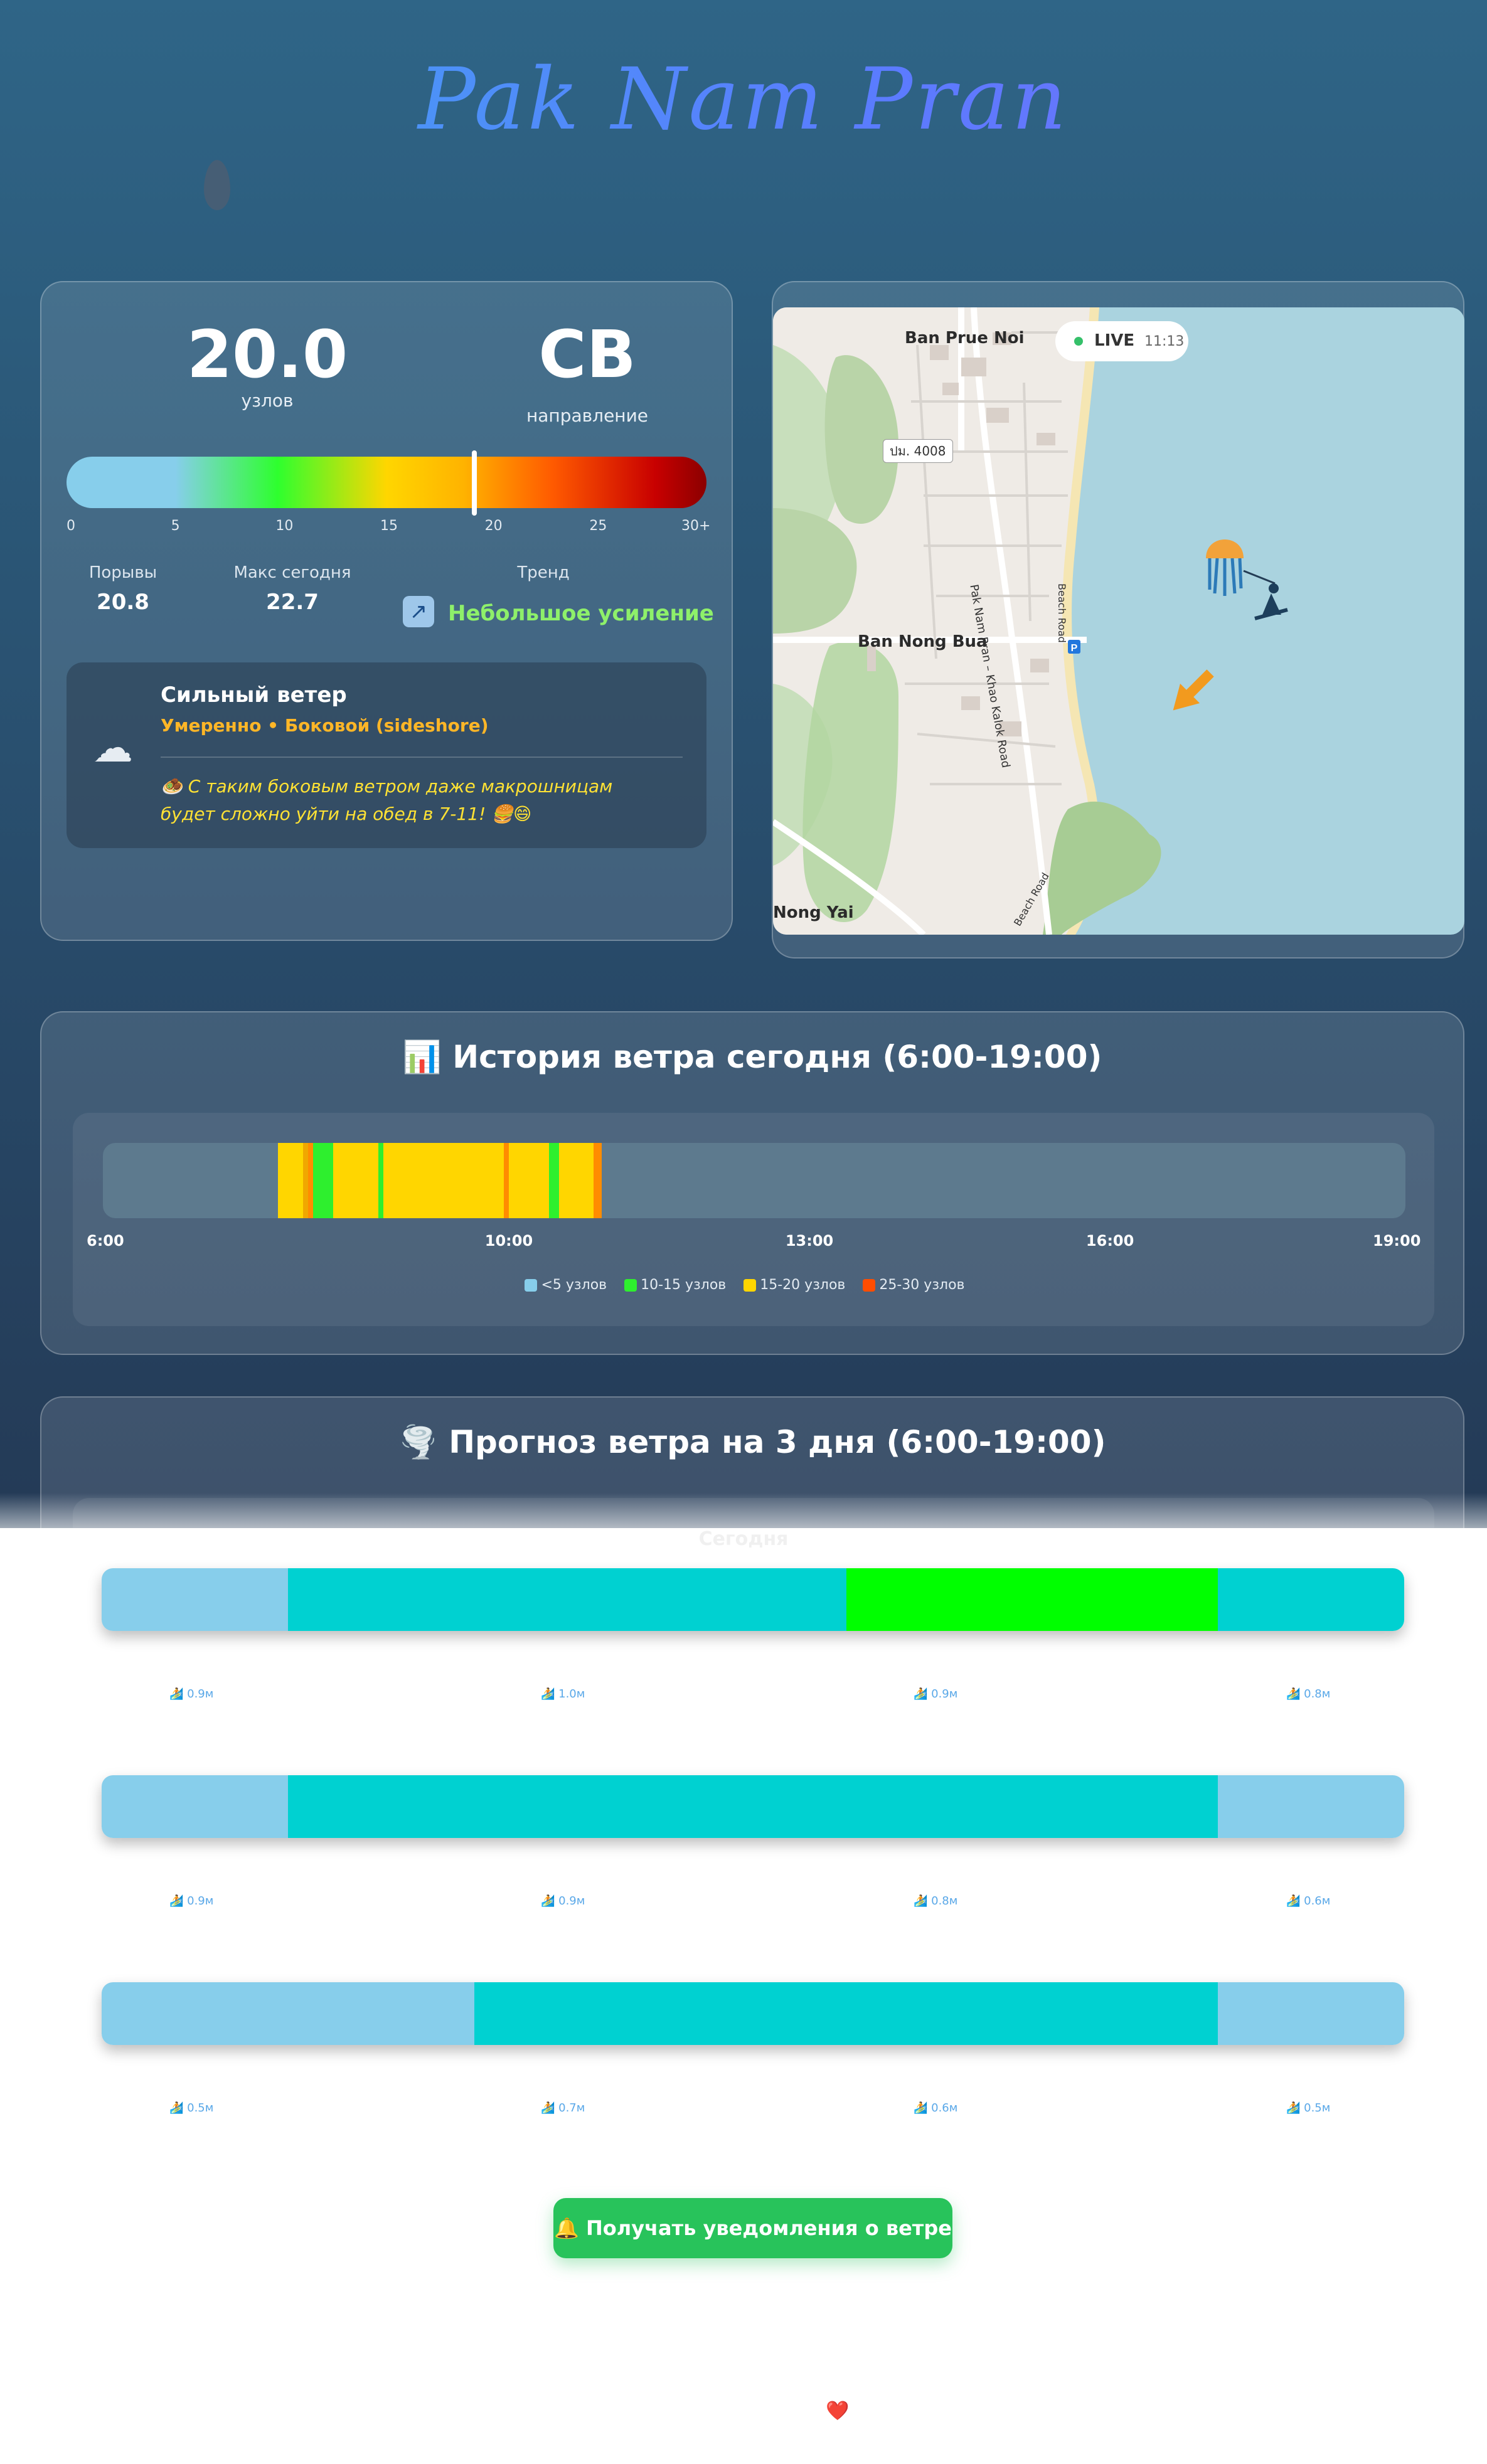 The image size is (1487, 2464). What do you see at coordinates (1193, 690) in the screenshot?
I see `wind-direction-arrow-icon` at bounding box center [1193, 690].